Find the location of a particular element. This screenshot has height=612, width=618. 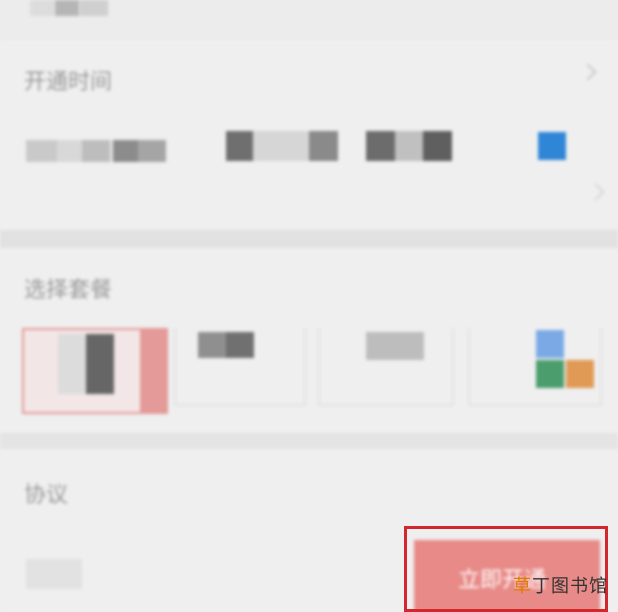

watermark: 草丁图书馆 is located at coordinates (560, 585).